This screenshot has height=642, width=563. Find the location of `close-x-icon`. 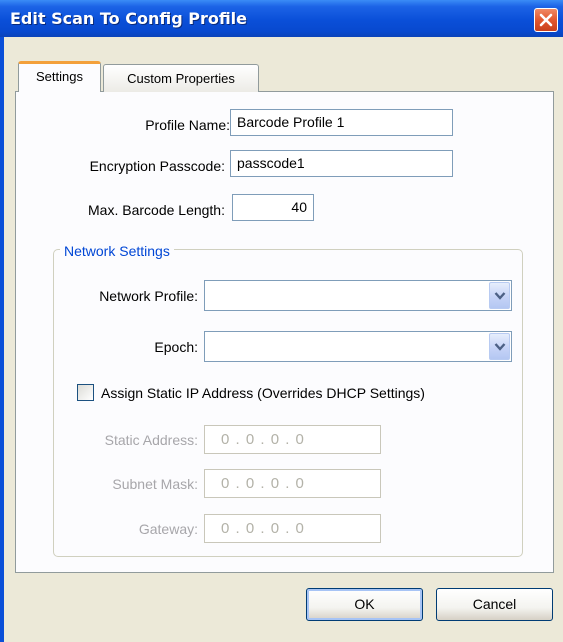

close-x-icon is located at coordinates (546, 20).